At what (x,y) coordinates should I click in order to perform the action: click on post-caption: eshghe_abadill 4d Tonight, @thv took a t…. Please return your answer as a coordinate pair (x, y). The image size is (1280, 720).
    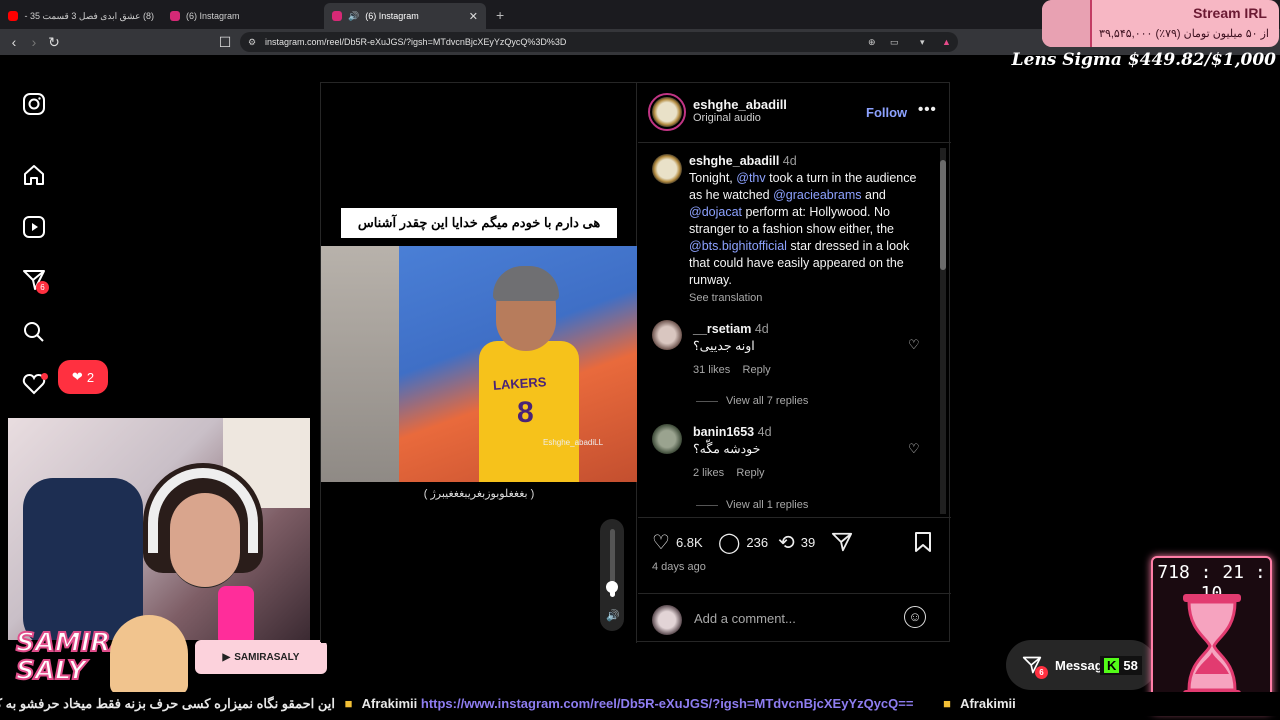
    Looking at the image, I should click on (803, 229).